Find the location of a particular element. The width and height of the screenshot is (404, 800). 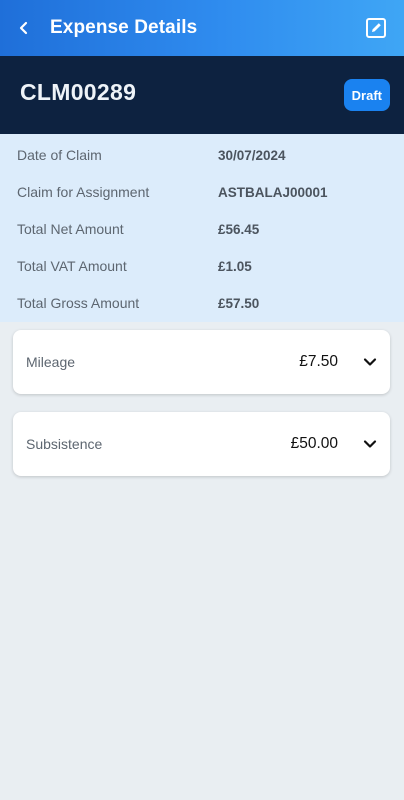

summary-row-assignment: Claim for Assignment ASTBALAJ00001 is located at coordinates (202, 192).